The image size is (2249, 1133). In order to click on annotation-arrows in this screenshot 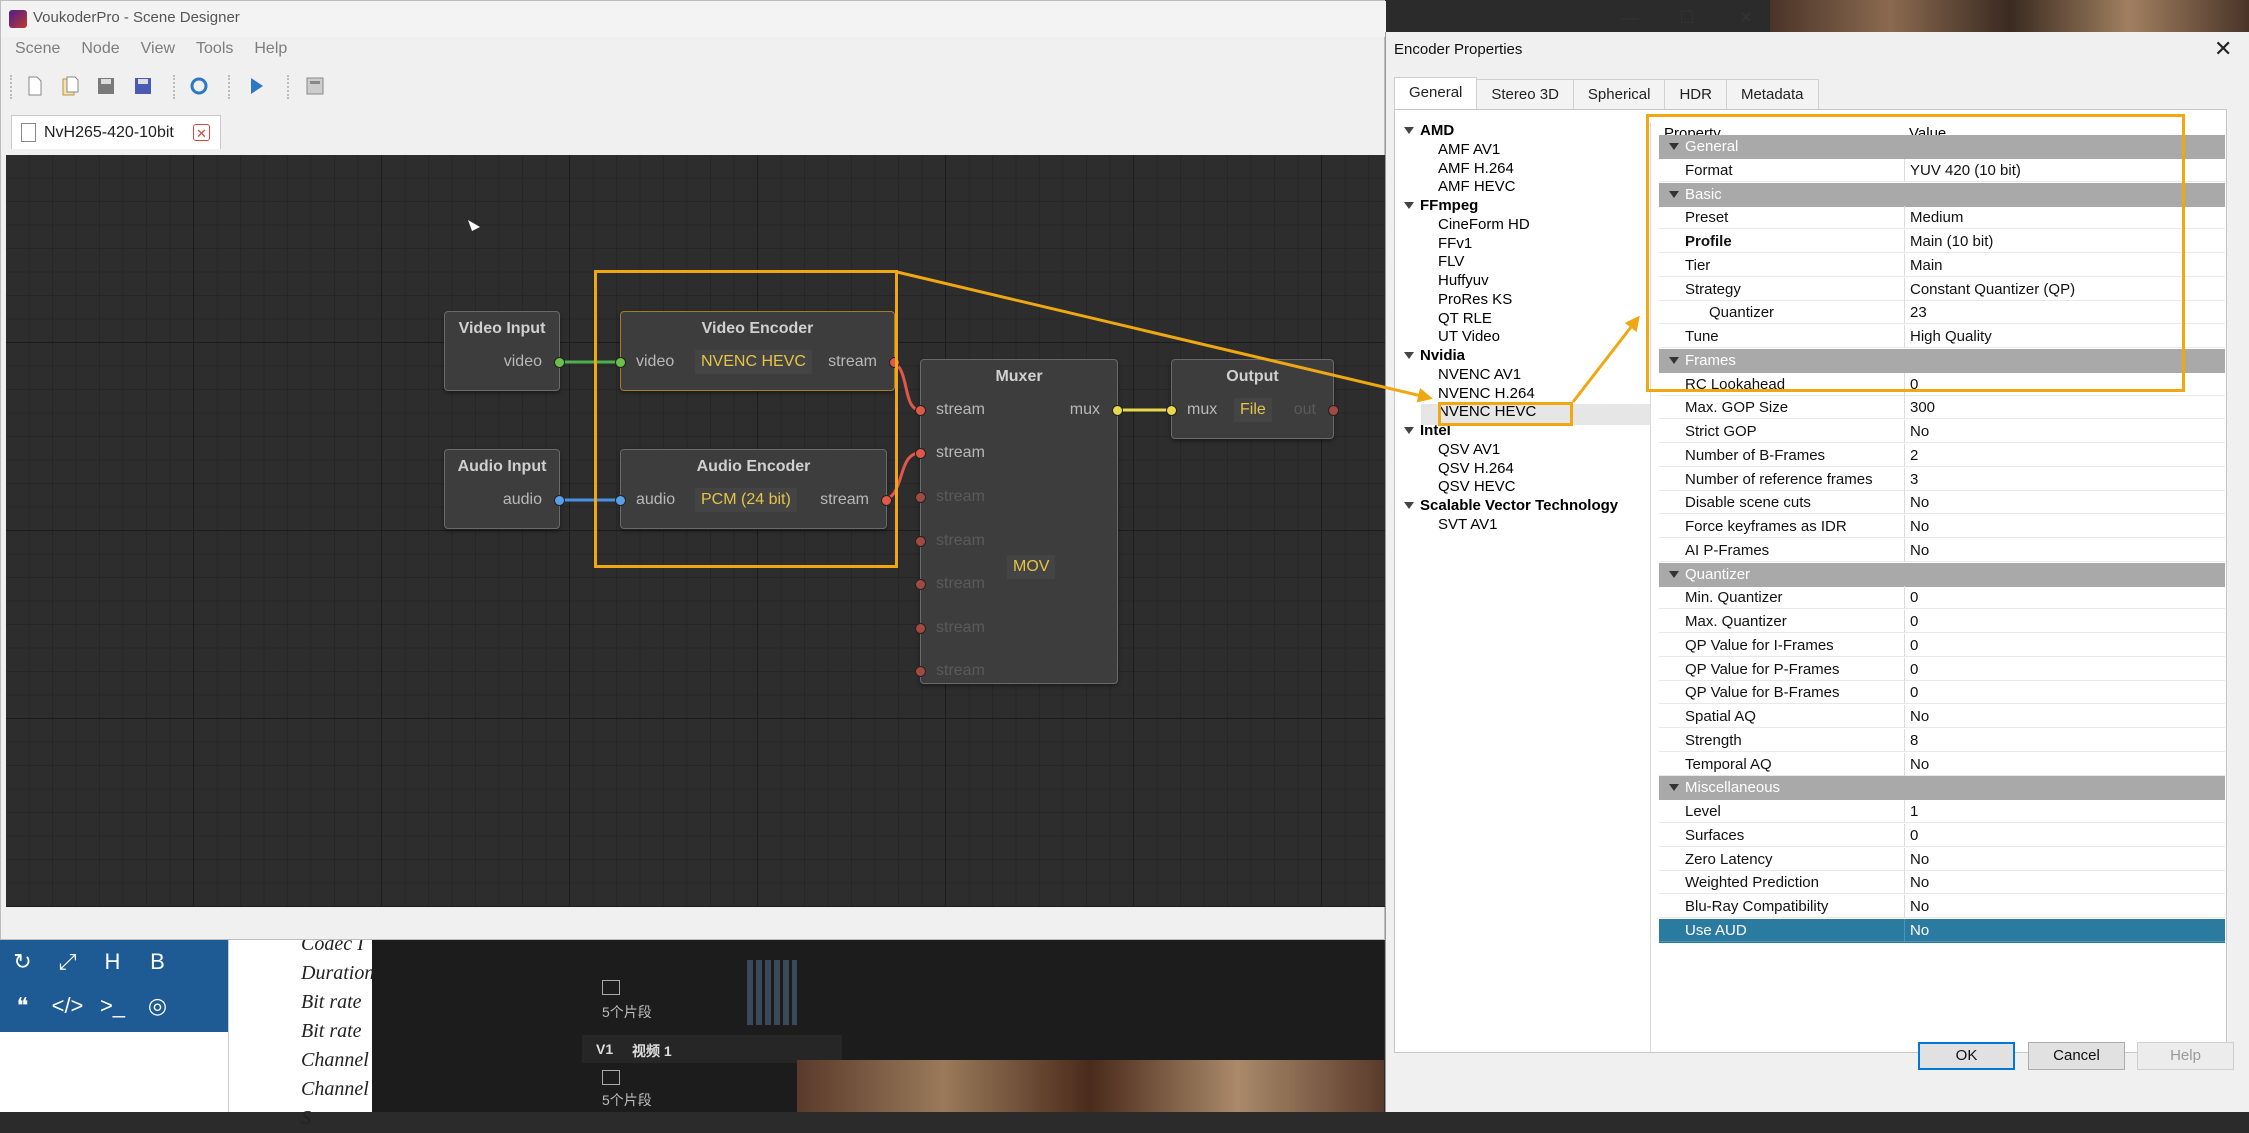, I will do `click(1268, 336)`.